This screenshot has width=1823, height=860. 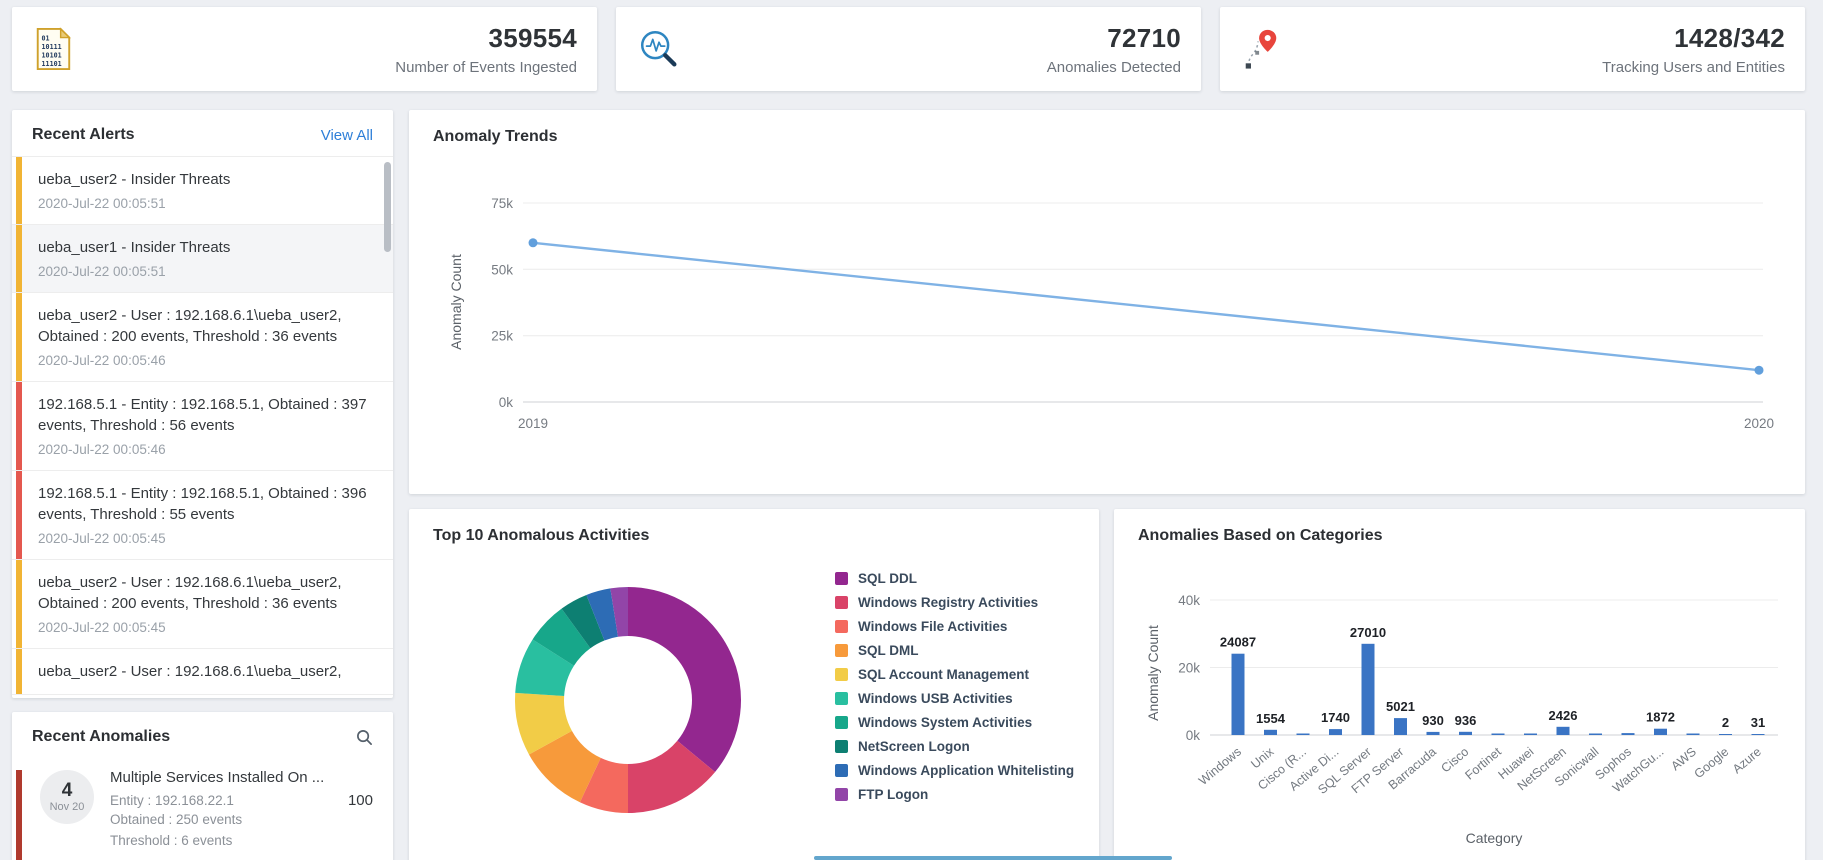 What do you see at coordinates (1193, 735) in the screenshot?
I see `svg-text: 0k` at bounding box center [1193, 735].